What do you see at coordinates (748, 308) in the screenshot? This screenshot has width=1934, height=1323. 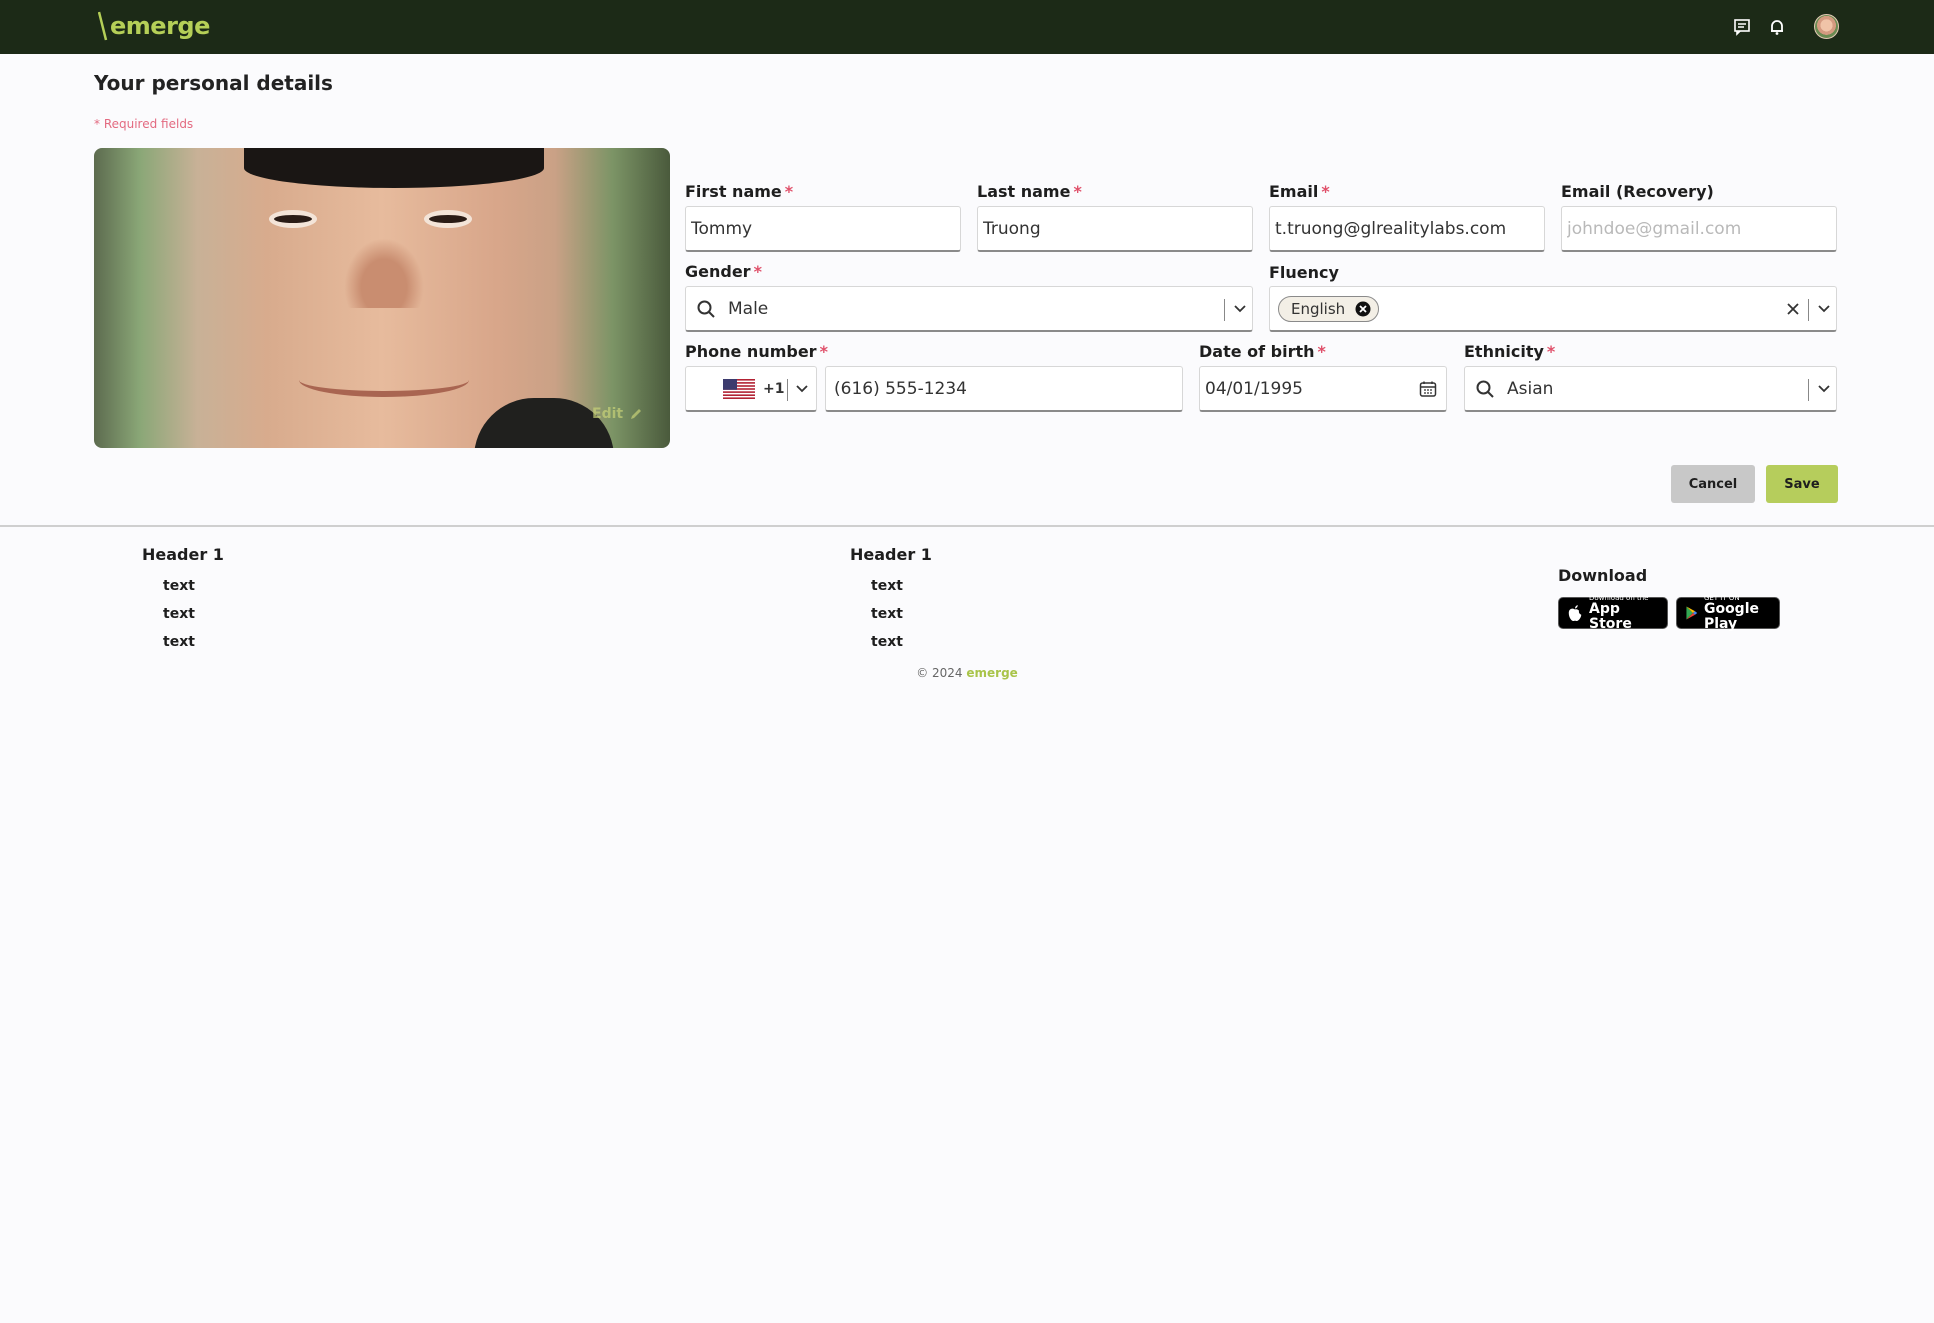 I see `gender-value: Male` at bounding box center [748, 308].